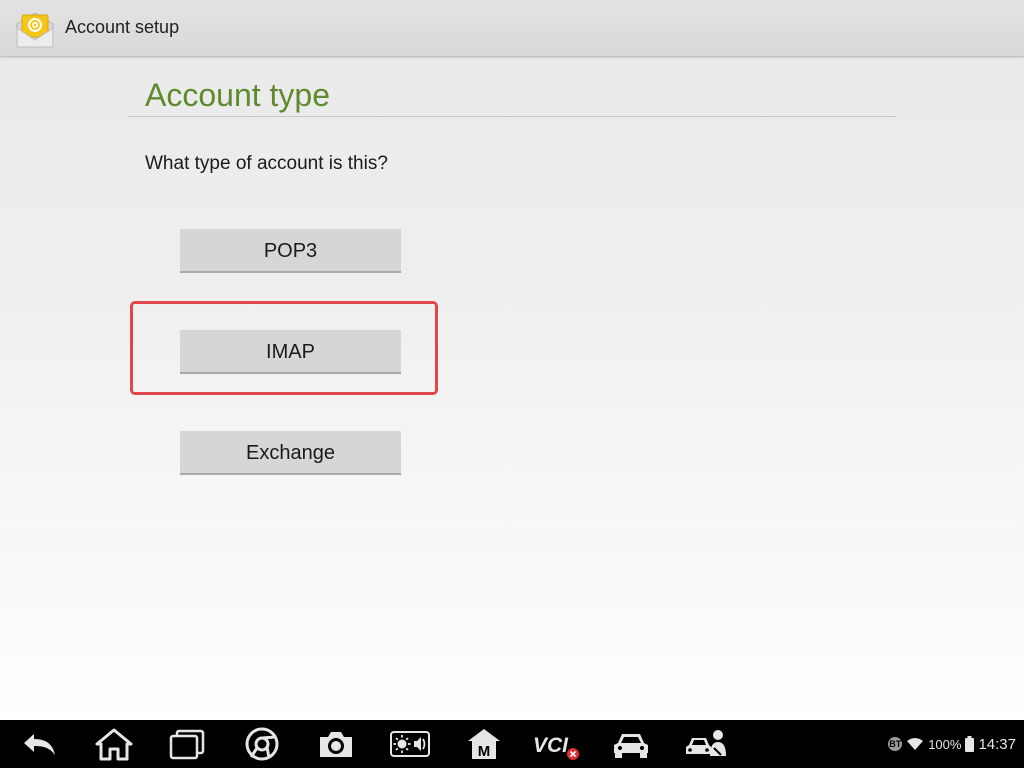  Describe the element at coordinates (997, 744) in the screenshot. I see `clock: 14:37` at that location.